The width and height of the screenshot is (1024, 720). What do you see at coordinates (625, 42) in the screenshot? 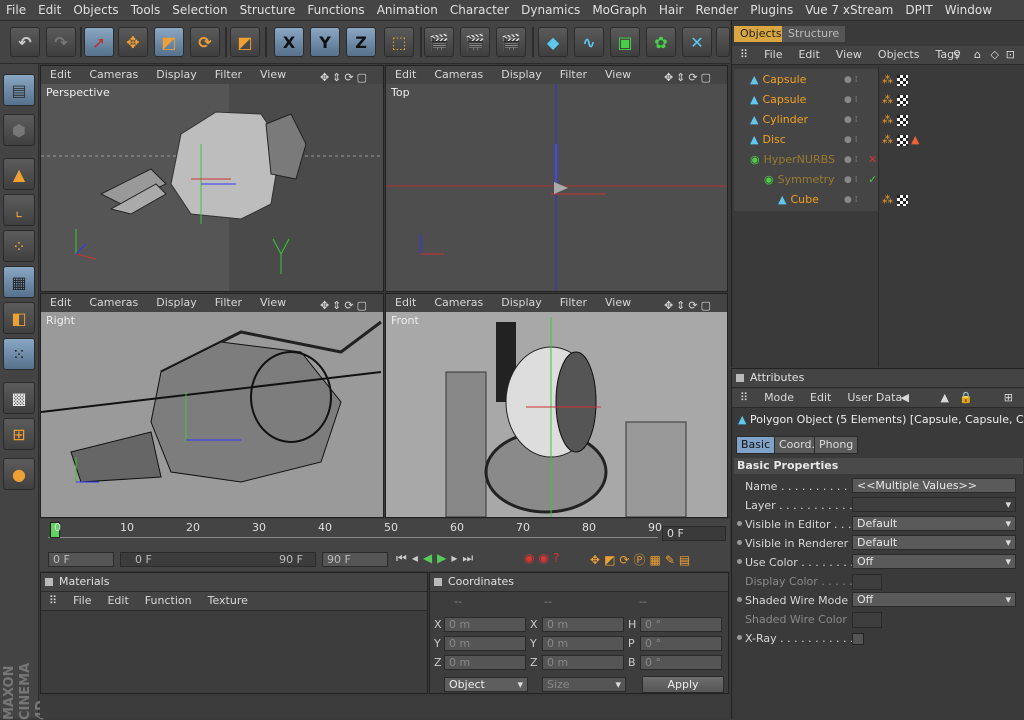
I see `nurbs-button: ▣` at bounding box center [625, 42].